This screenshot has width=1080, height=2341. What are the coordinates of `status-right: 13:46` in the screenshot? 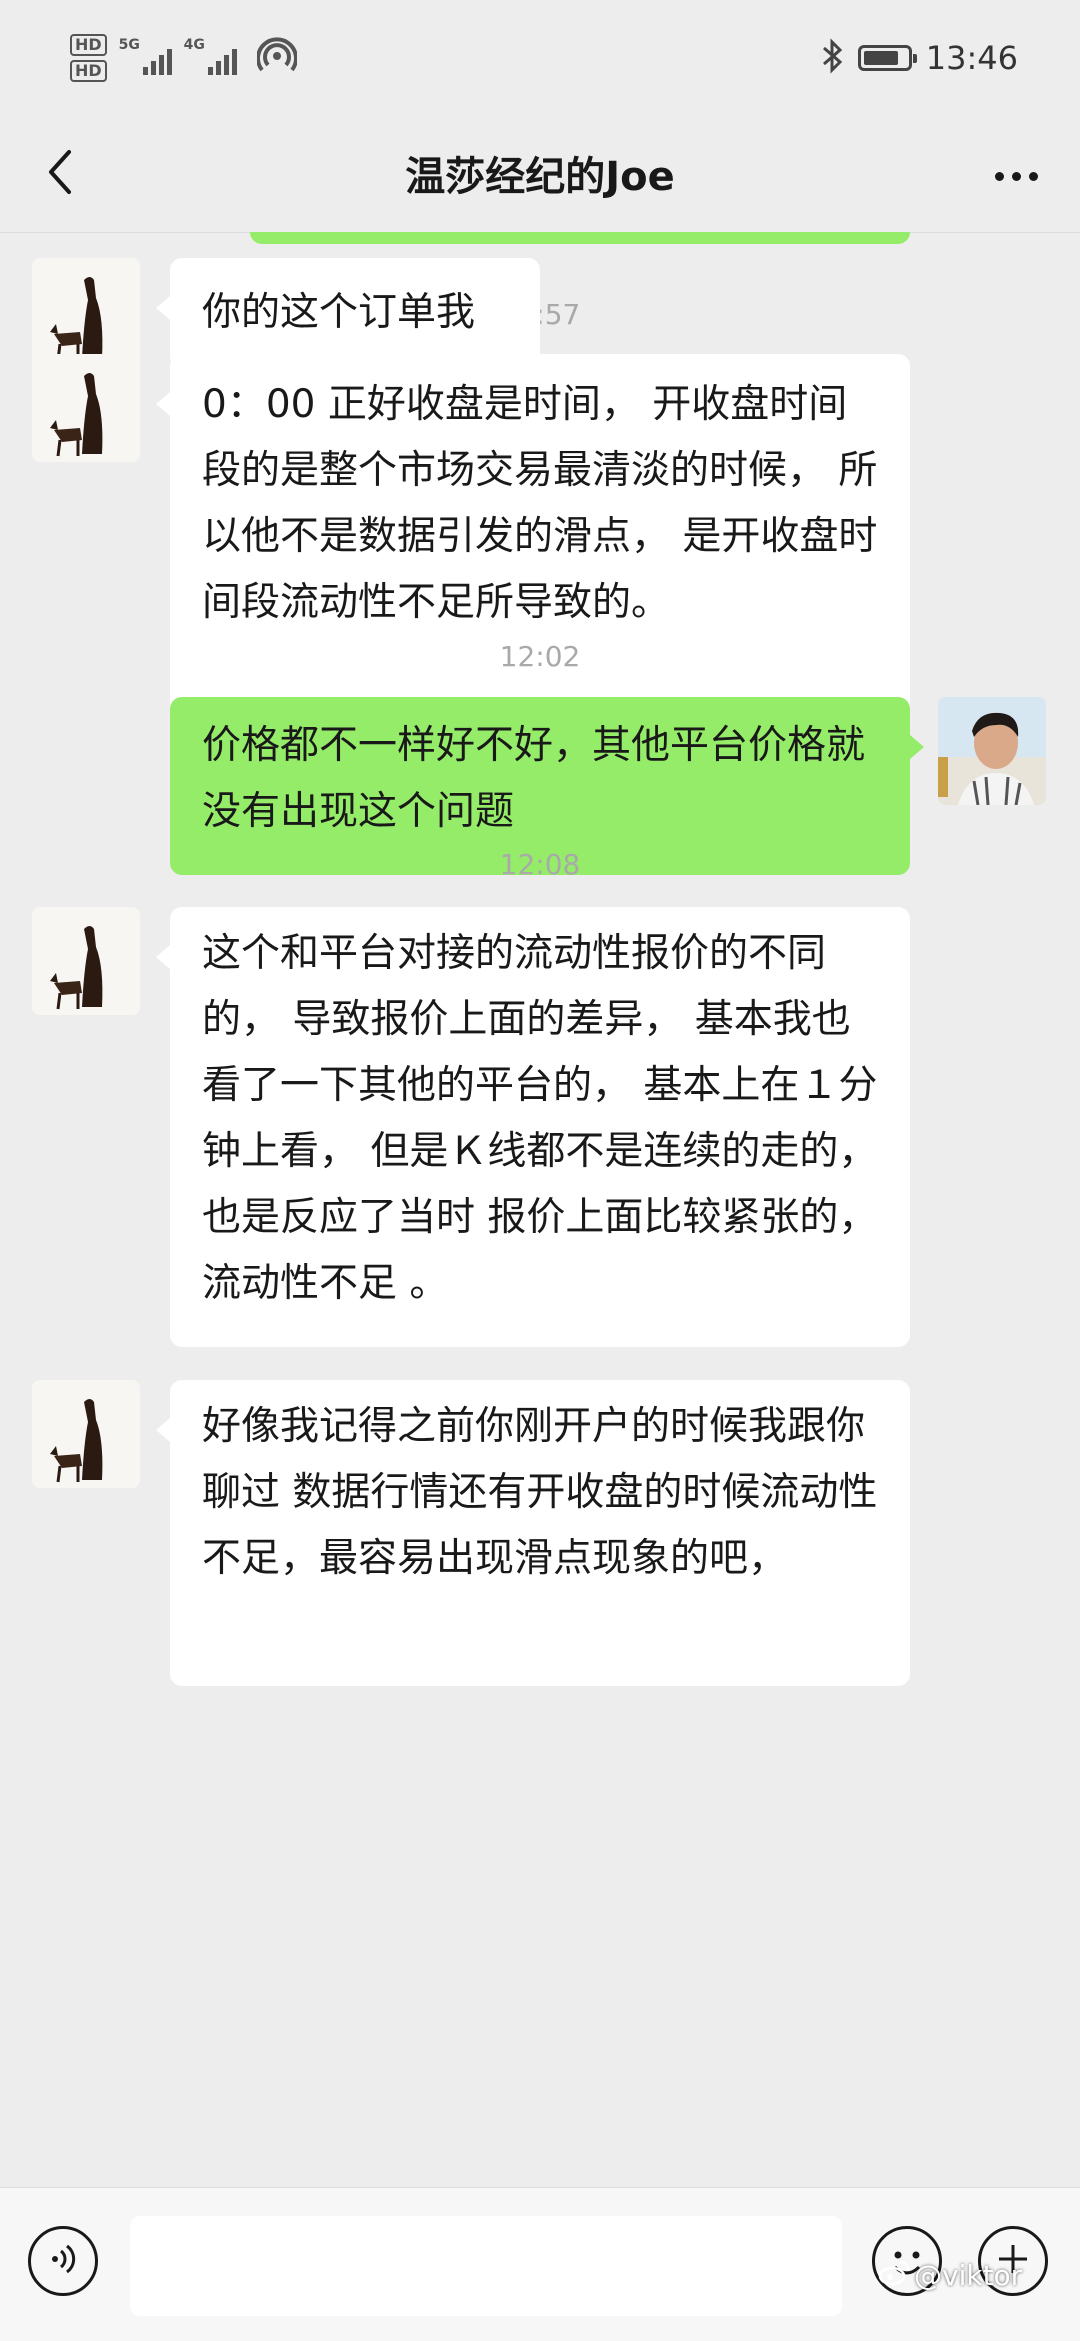 It's located at (919, 58).